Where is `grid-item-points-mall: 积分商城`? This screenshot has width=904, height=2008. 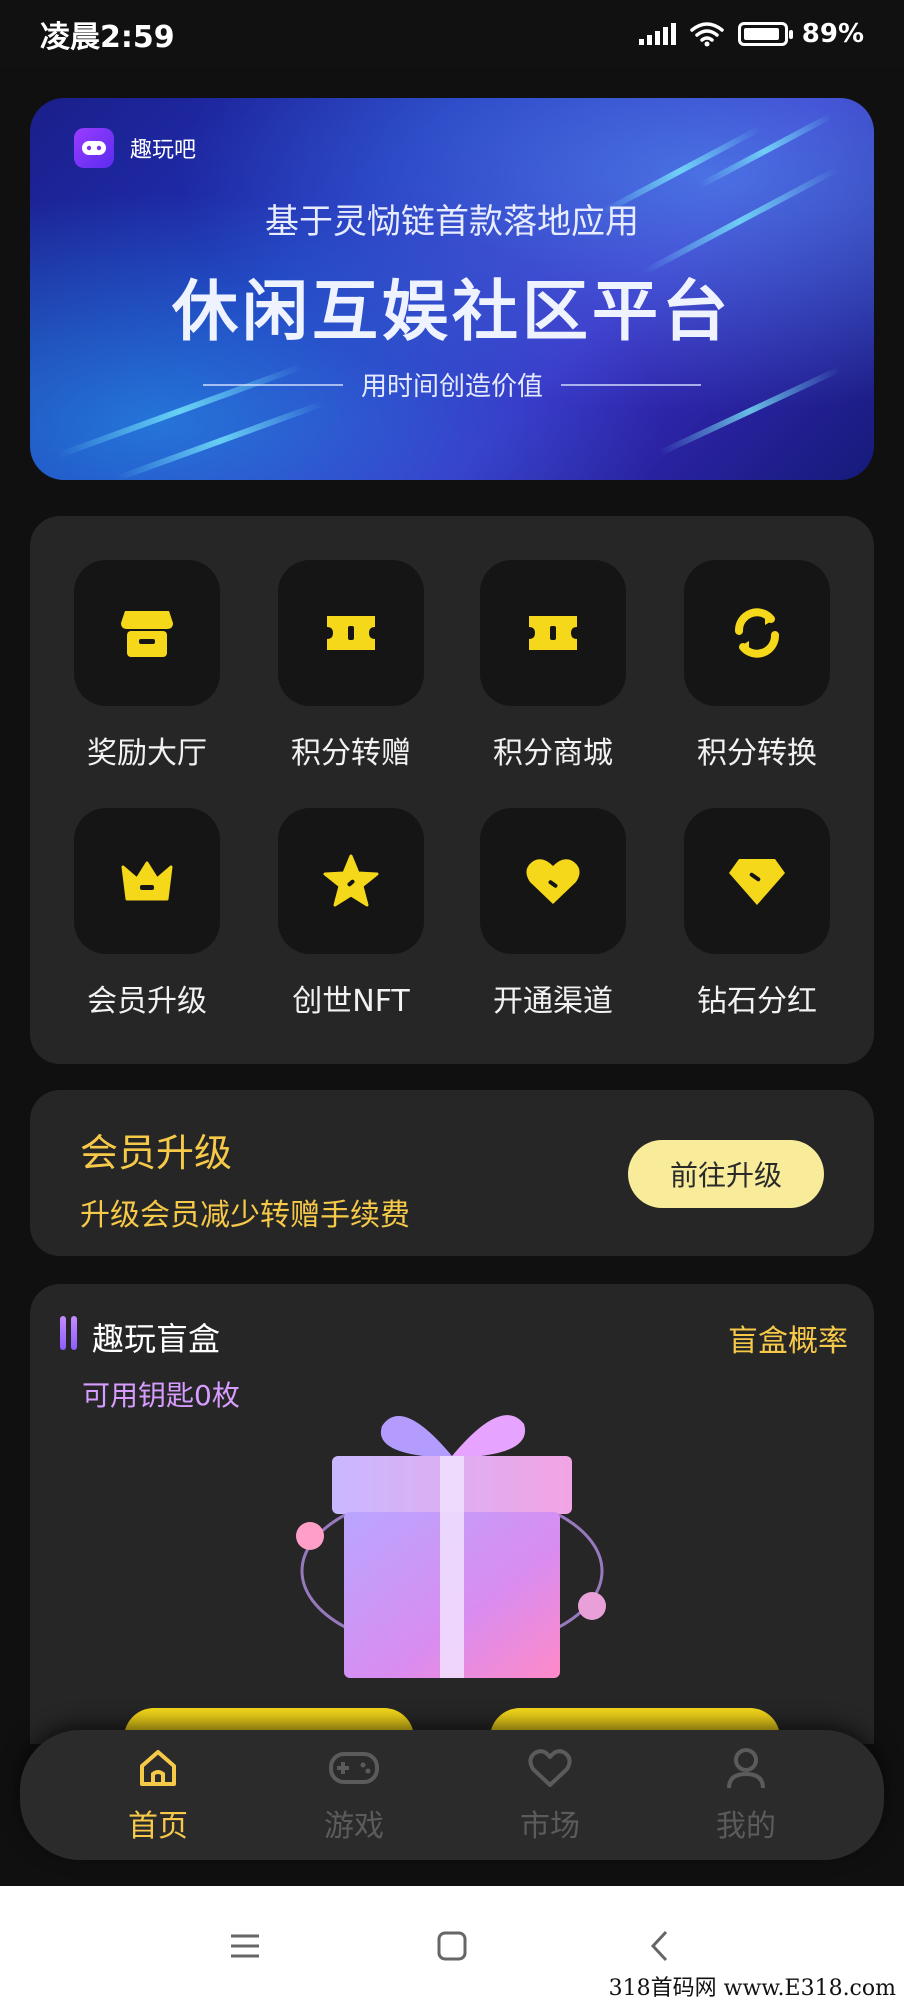 grid-item-points-mall: 积分商城 is located at coordinates (553, 666).